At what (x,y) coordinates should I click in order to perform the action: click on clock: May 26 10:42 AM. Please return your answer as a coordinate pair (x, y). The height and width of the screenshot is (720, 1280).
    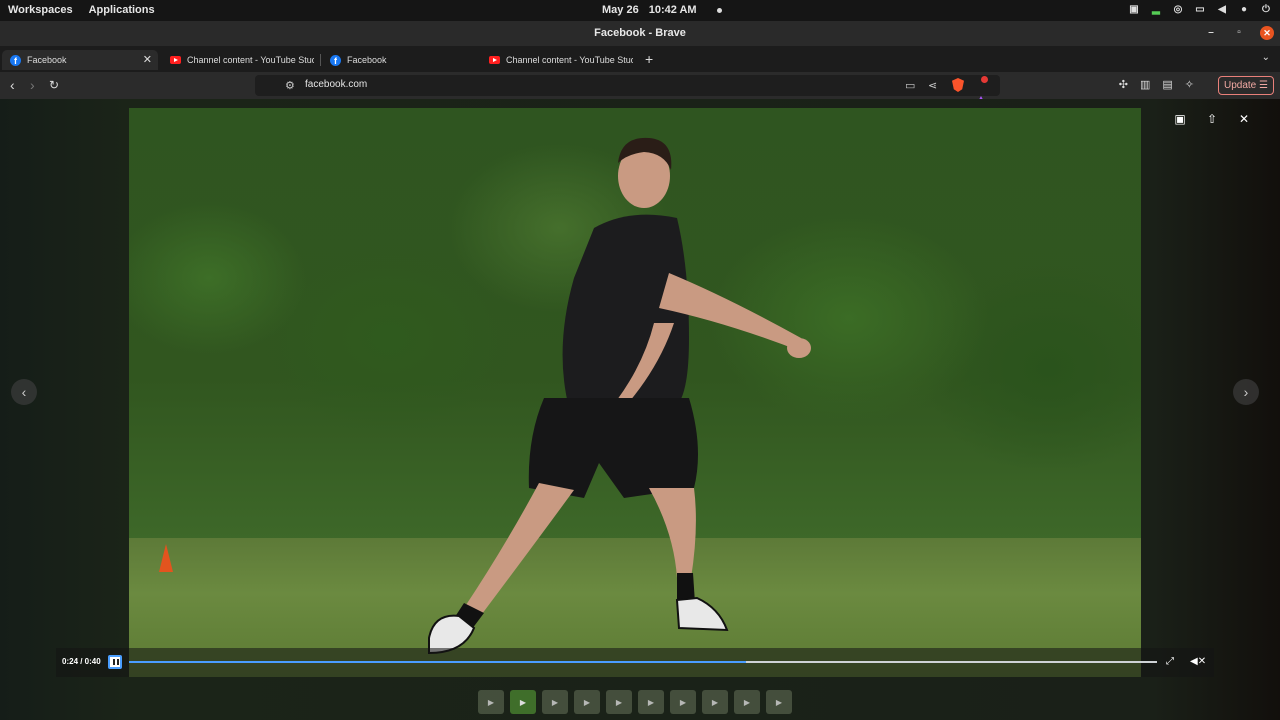
    Looking at the image, I should click on (662, 10).